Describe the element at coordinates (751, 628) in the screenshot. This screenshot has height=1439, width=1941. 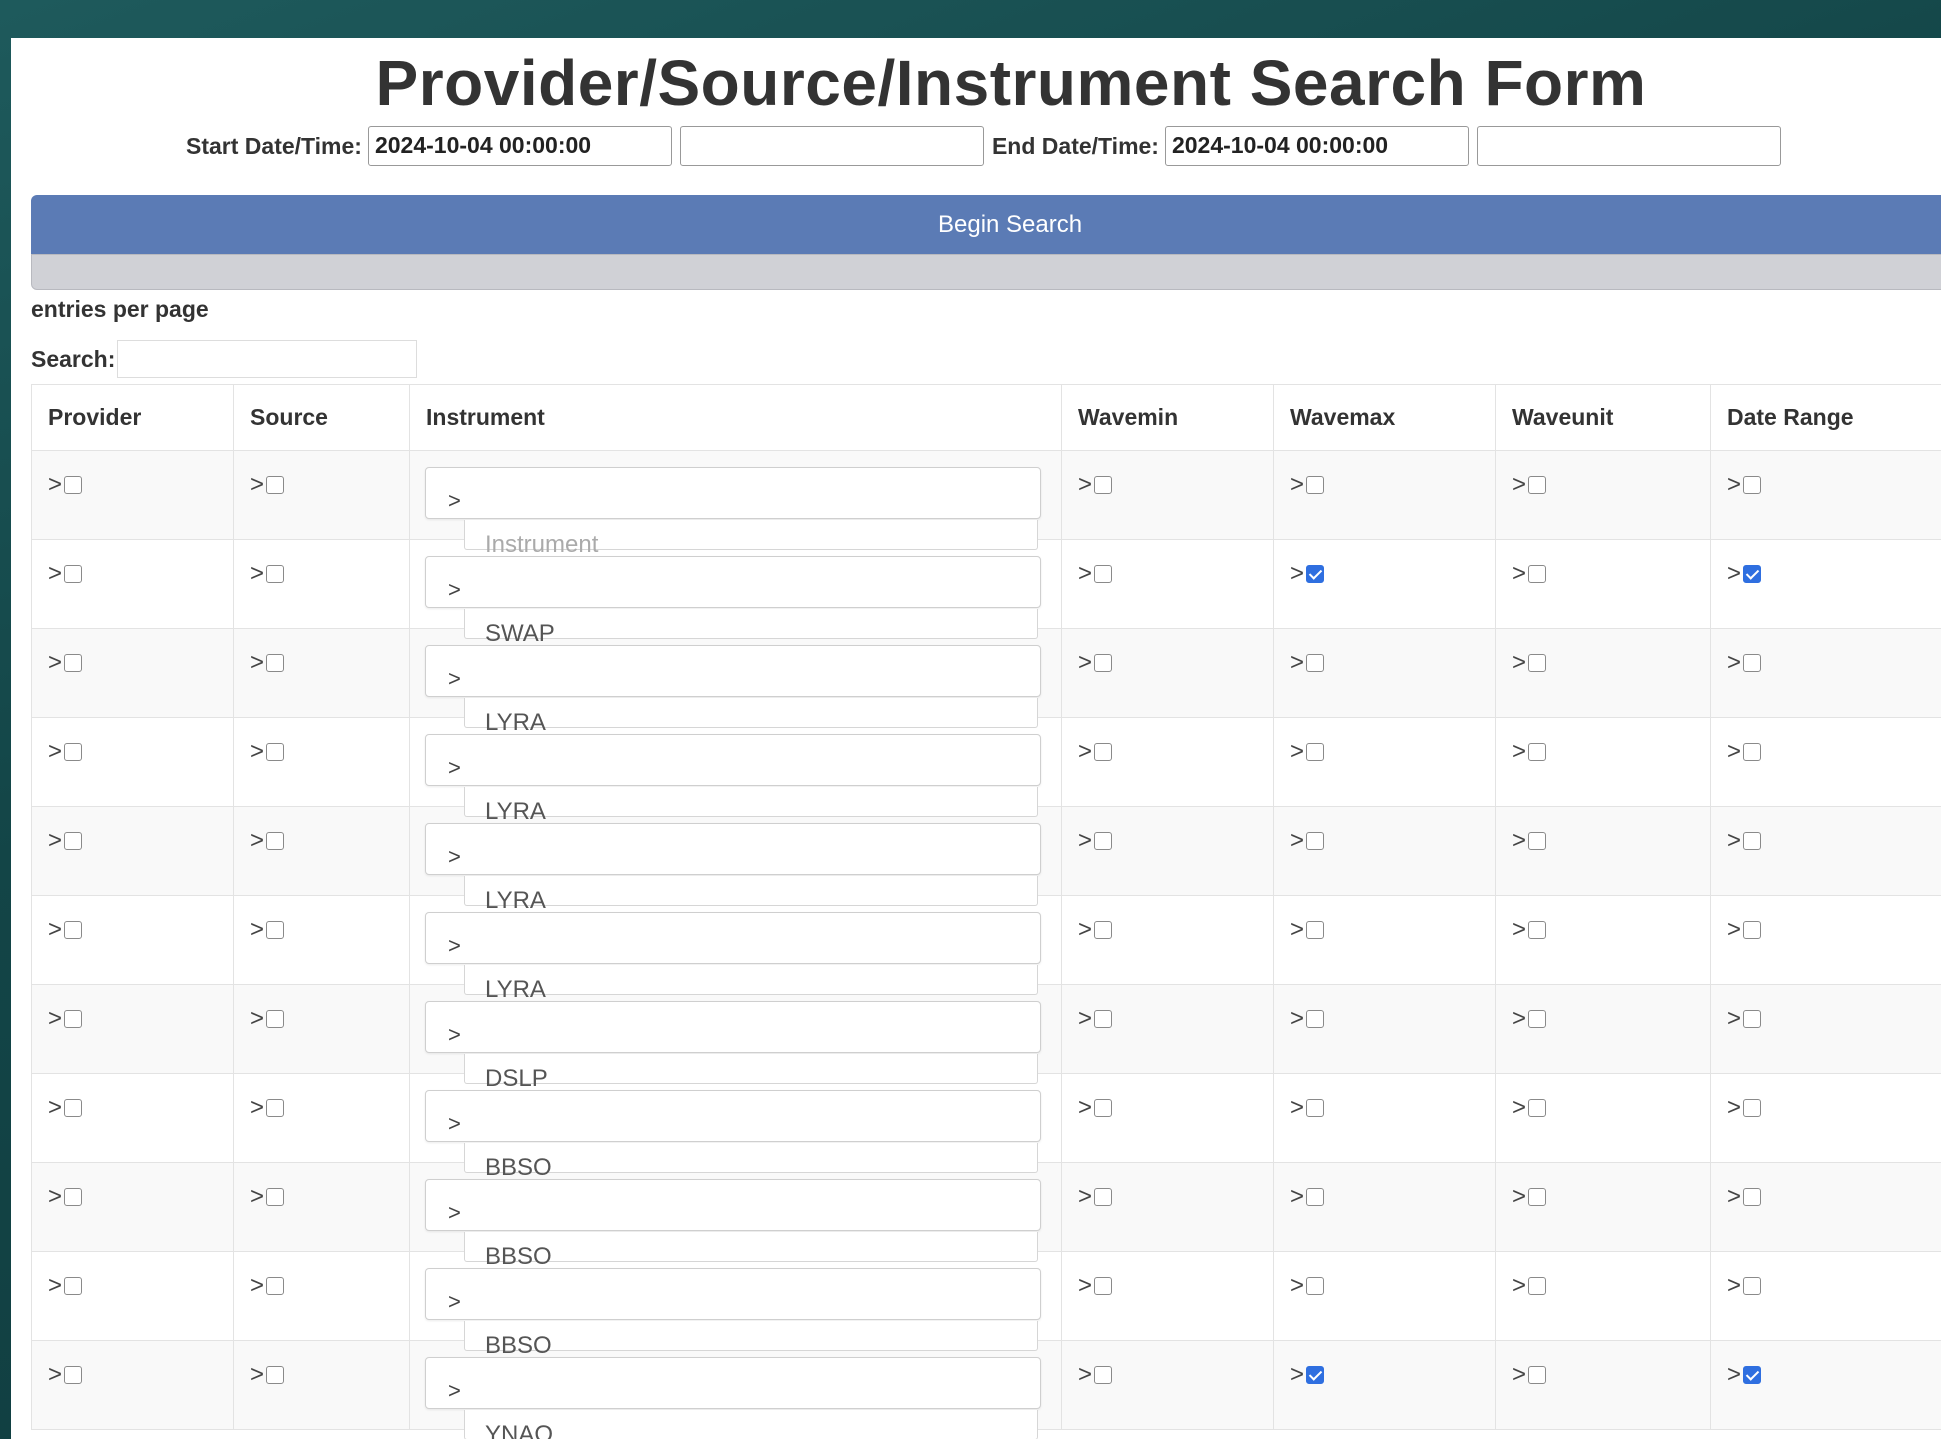
I see `instrument-option: SWAP` at that location.